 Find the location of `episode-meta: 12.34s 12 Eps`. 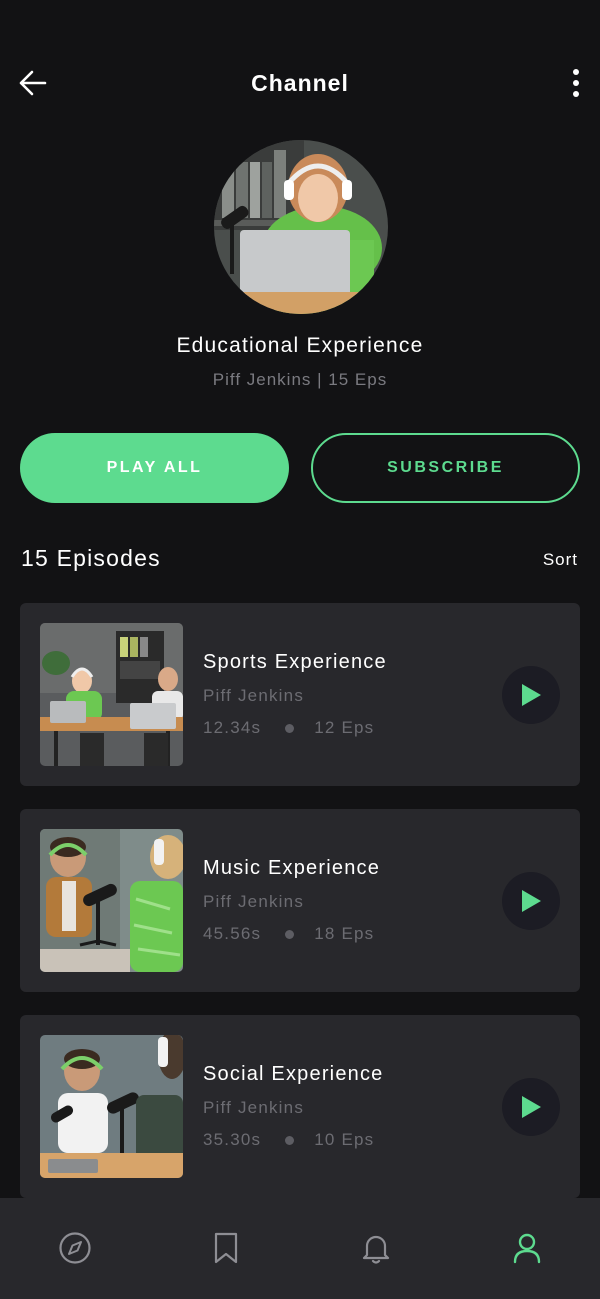

episode-meta: 12.34s 12 Eps is located at coordinates (288, 728).